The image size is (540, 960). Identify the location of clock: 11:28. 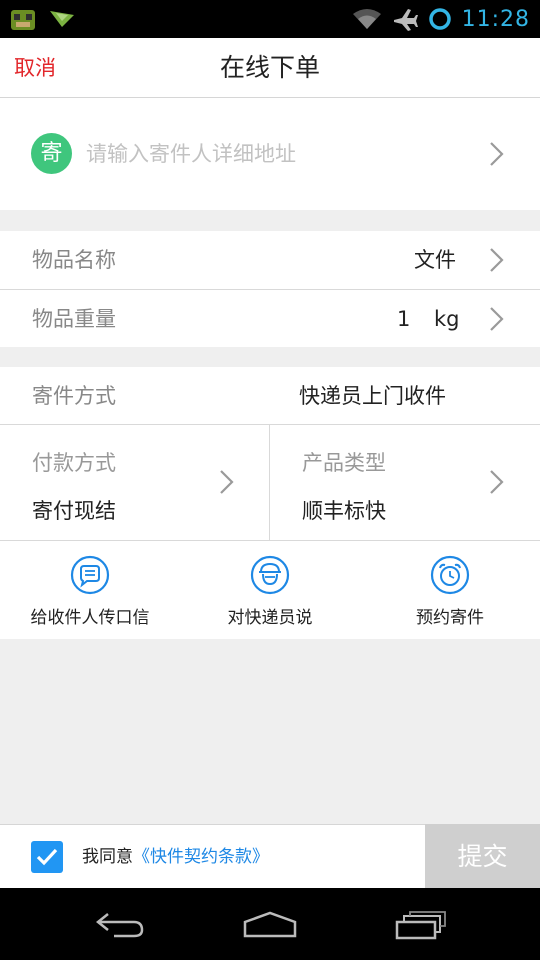
(495, 19).